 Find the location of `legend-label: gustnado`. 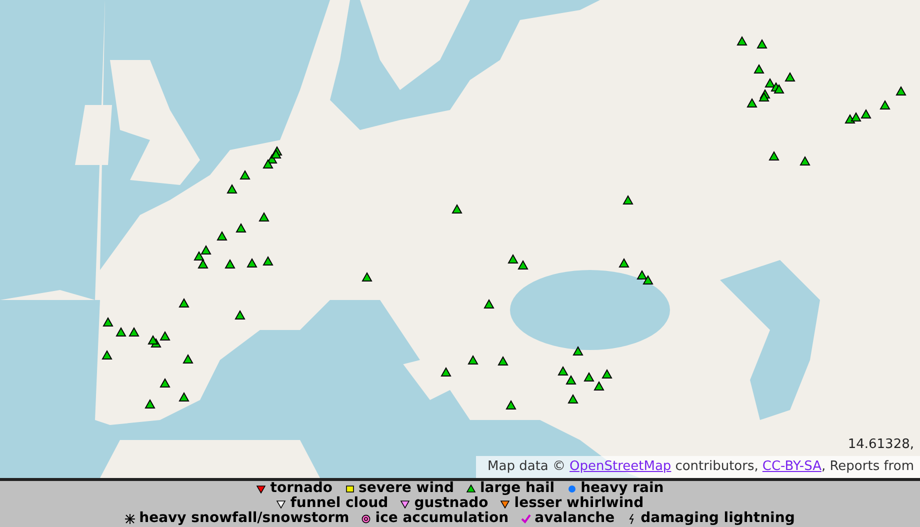

legend-label: gustnado is located at coordinates (451, 503).